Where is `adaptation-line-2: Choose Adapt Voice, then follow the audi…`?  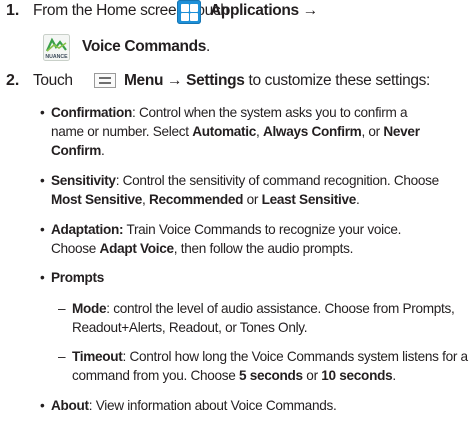
adaptation-line-2: Choose Adapt Voice, then follow the audi… is located at coordinates (202, 248).